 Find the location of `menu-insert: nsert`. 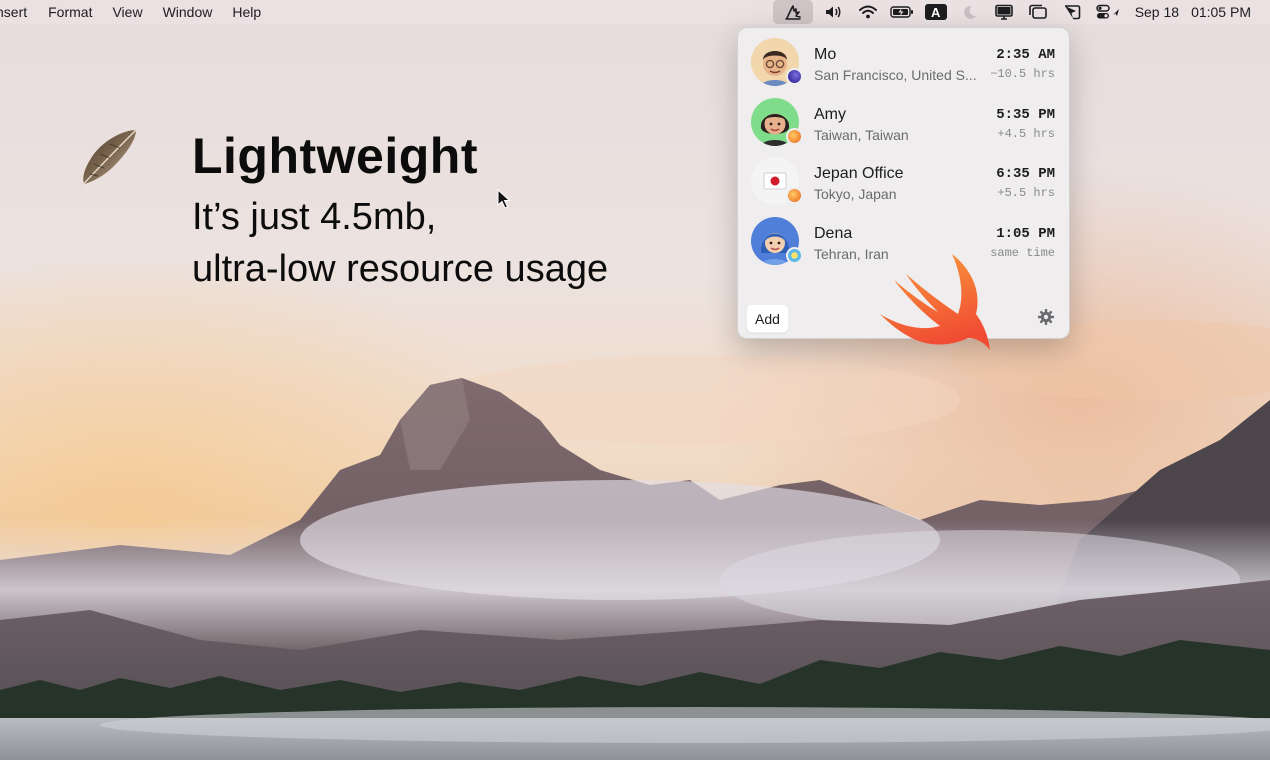

menu-insert: nsert is located at coordinates (19, 12).